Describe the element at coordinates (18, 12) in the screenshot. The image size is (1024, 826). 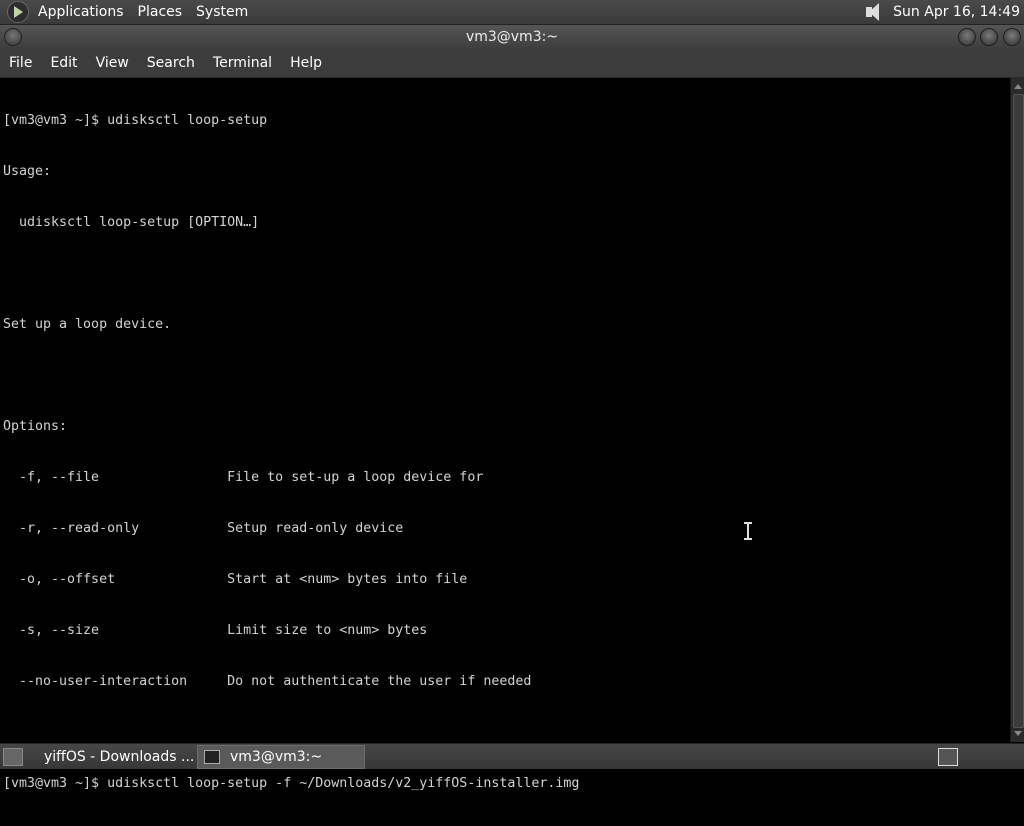
I see `gnome-foot-icon` at that location.